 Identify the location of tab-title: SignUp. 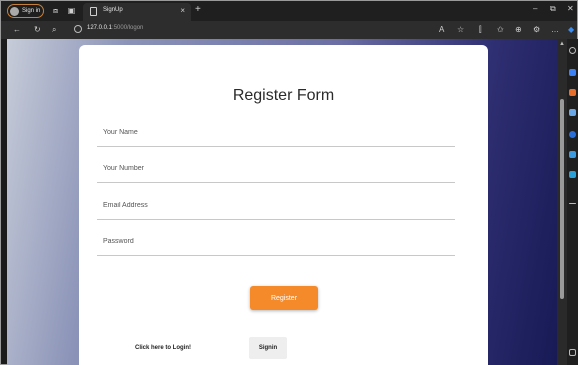
(113, 10).